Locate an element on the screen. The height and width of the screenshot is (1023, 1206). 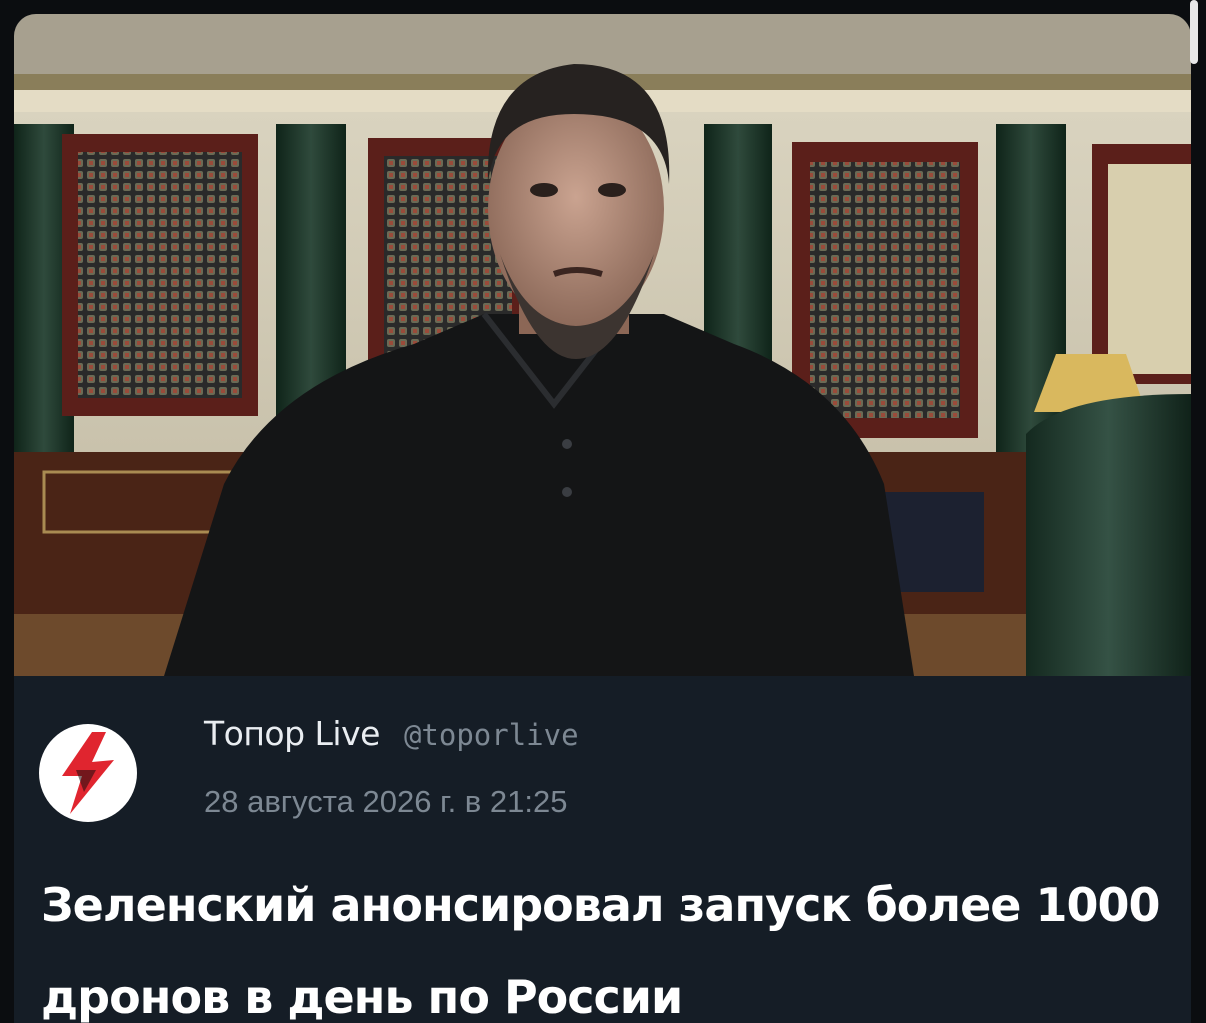
author-handle: @toporlive is located at coordinates (491, 735).